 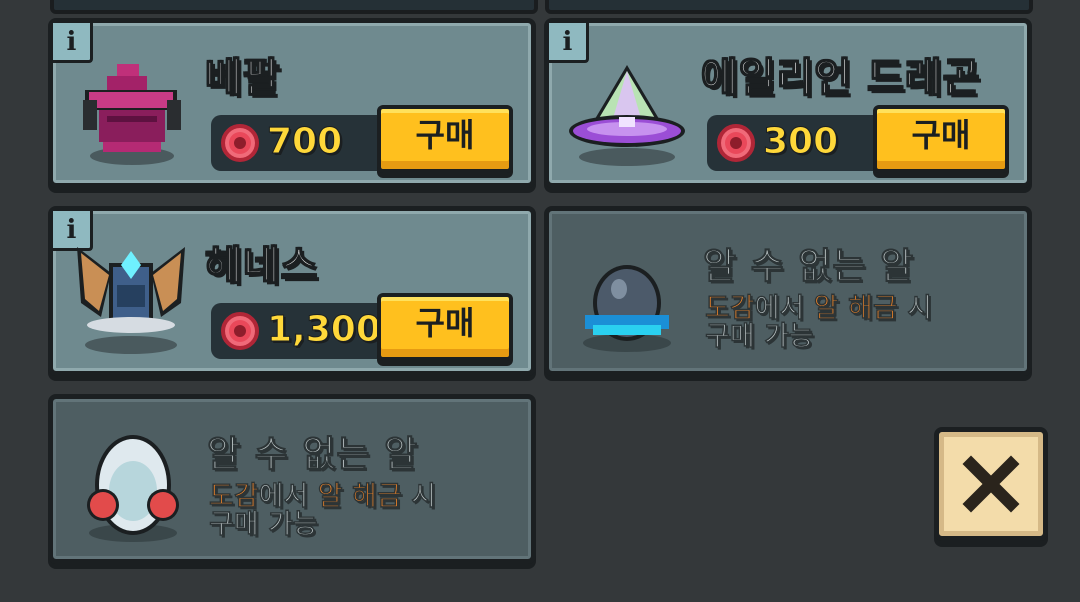 What do you see at coordinates (261, 266) in the screenshot?
I see `pet-name: 헤네스` at bounding box center [261, 266].